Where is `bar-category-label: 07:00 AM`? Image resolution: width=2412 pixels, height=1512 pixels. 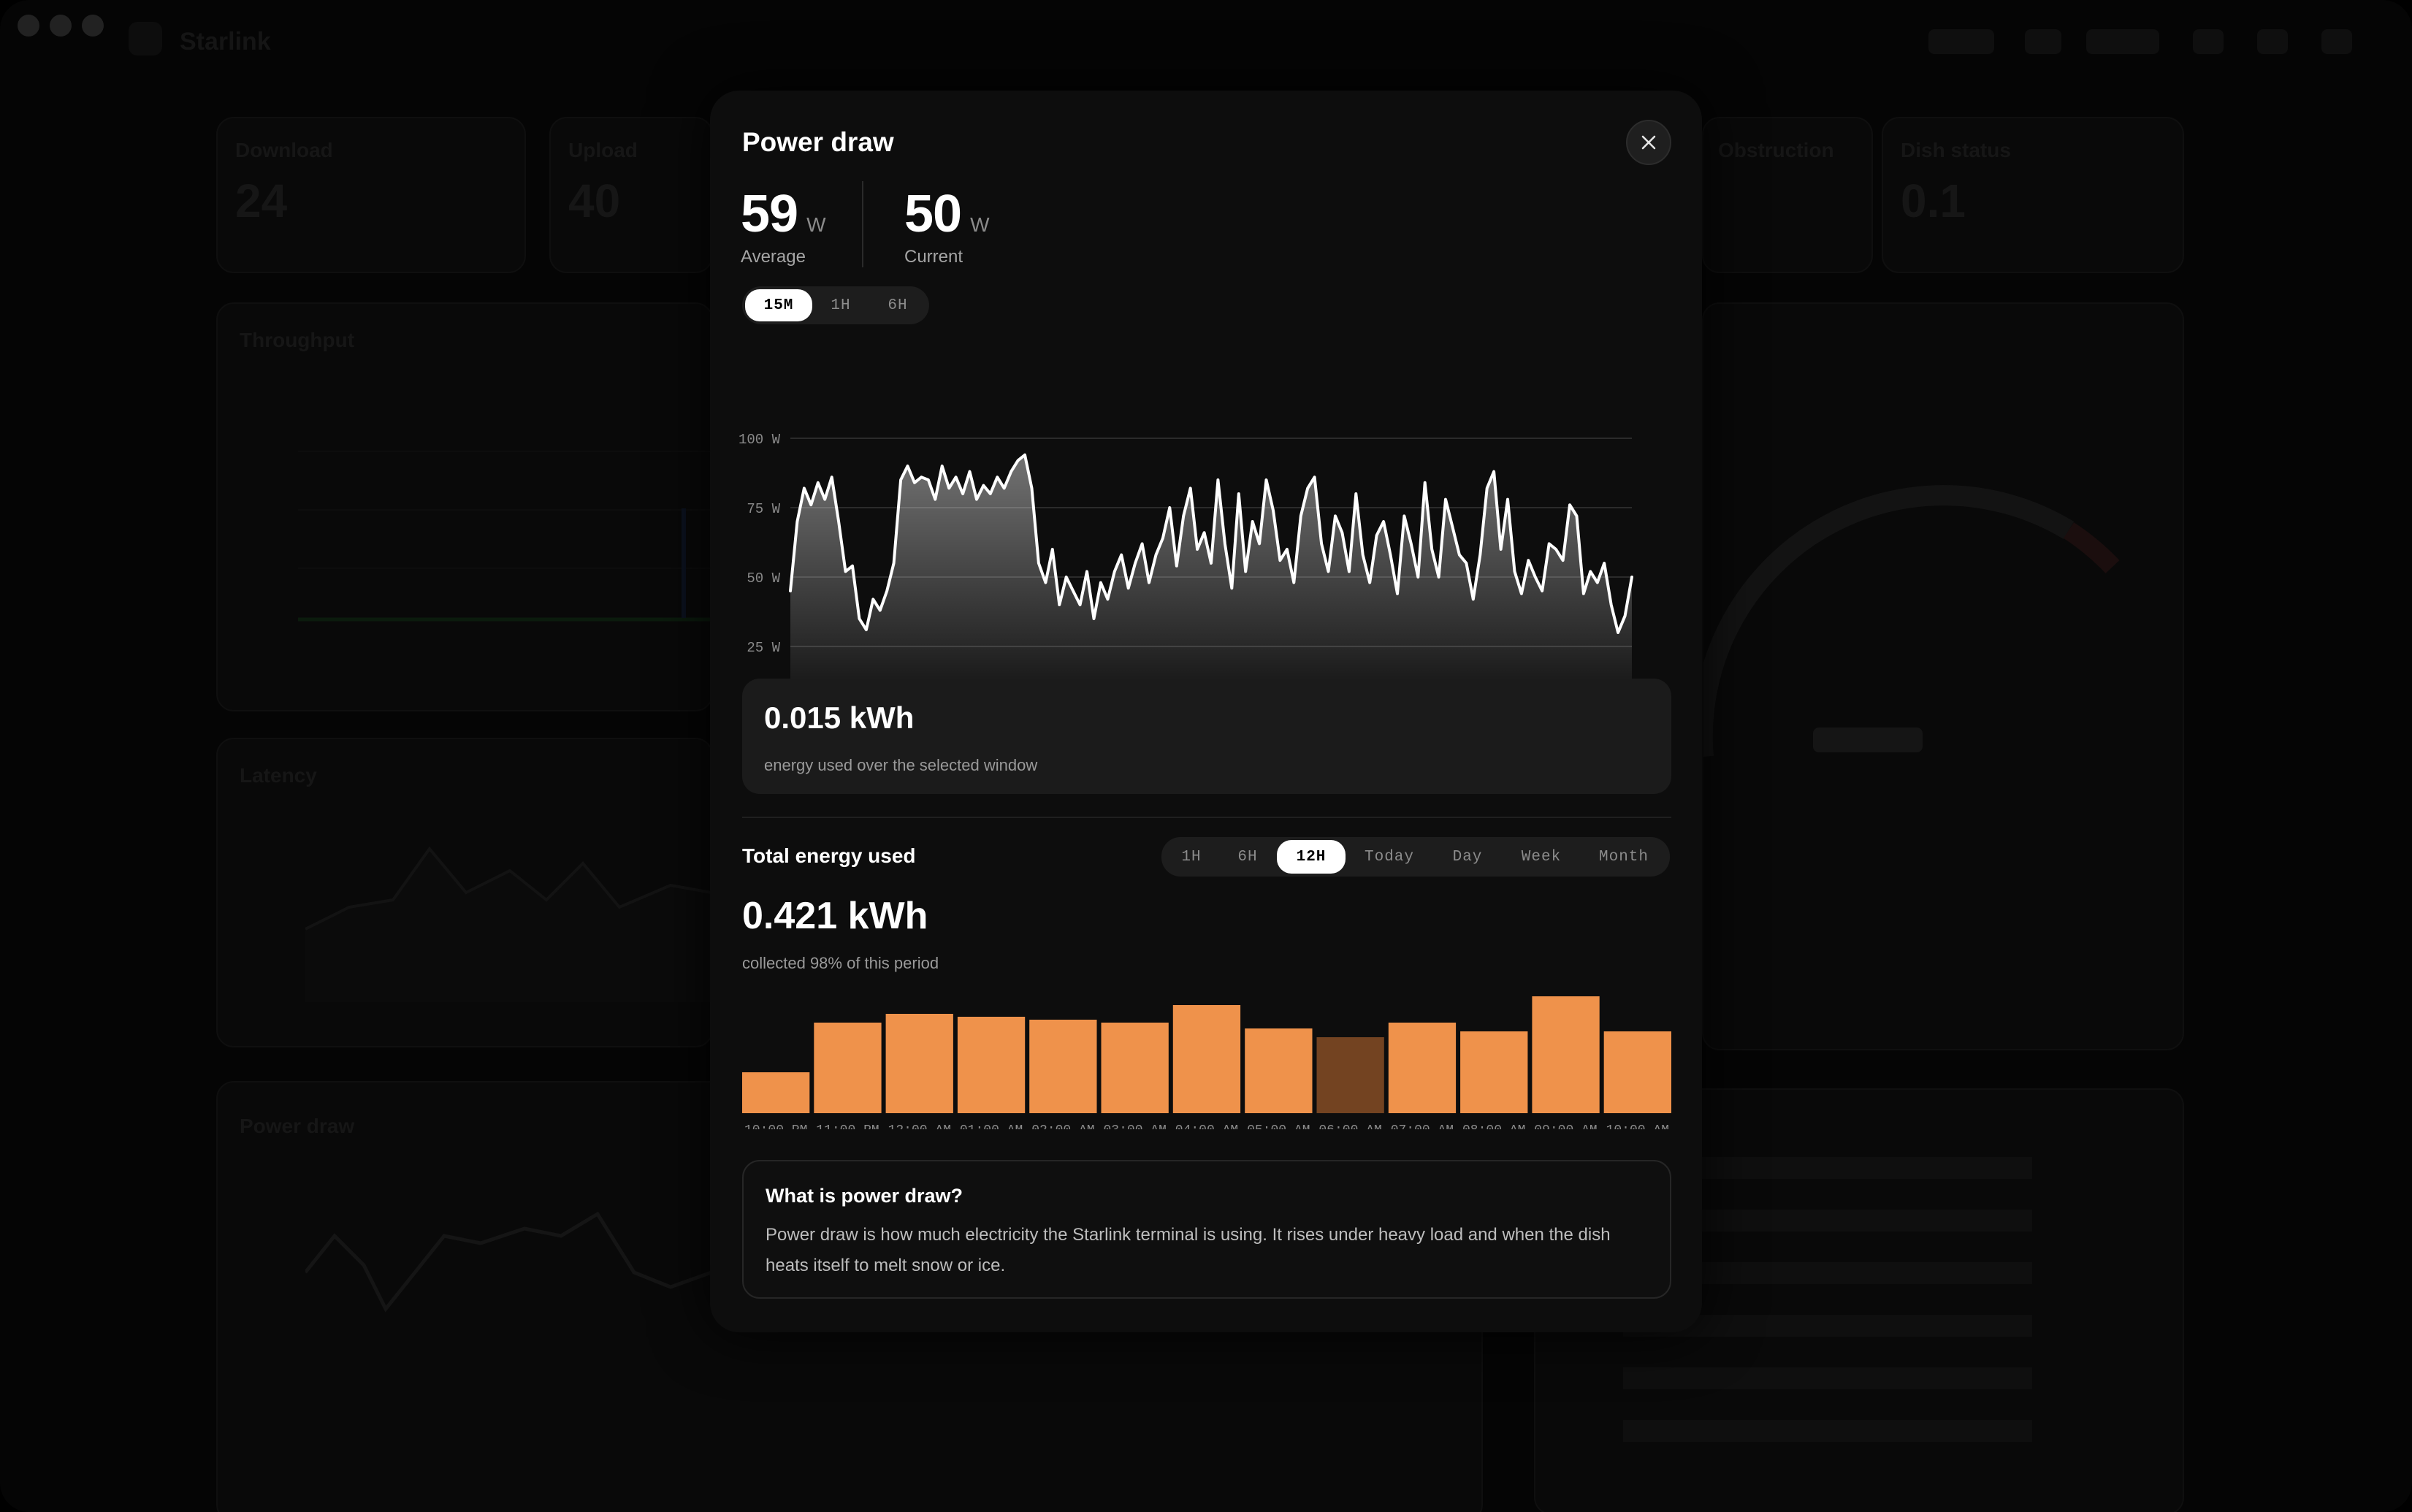
bar-category-label: 07:00 AM is located at coordinates (1423, 1126).